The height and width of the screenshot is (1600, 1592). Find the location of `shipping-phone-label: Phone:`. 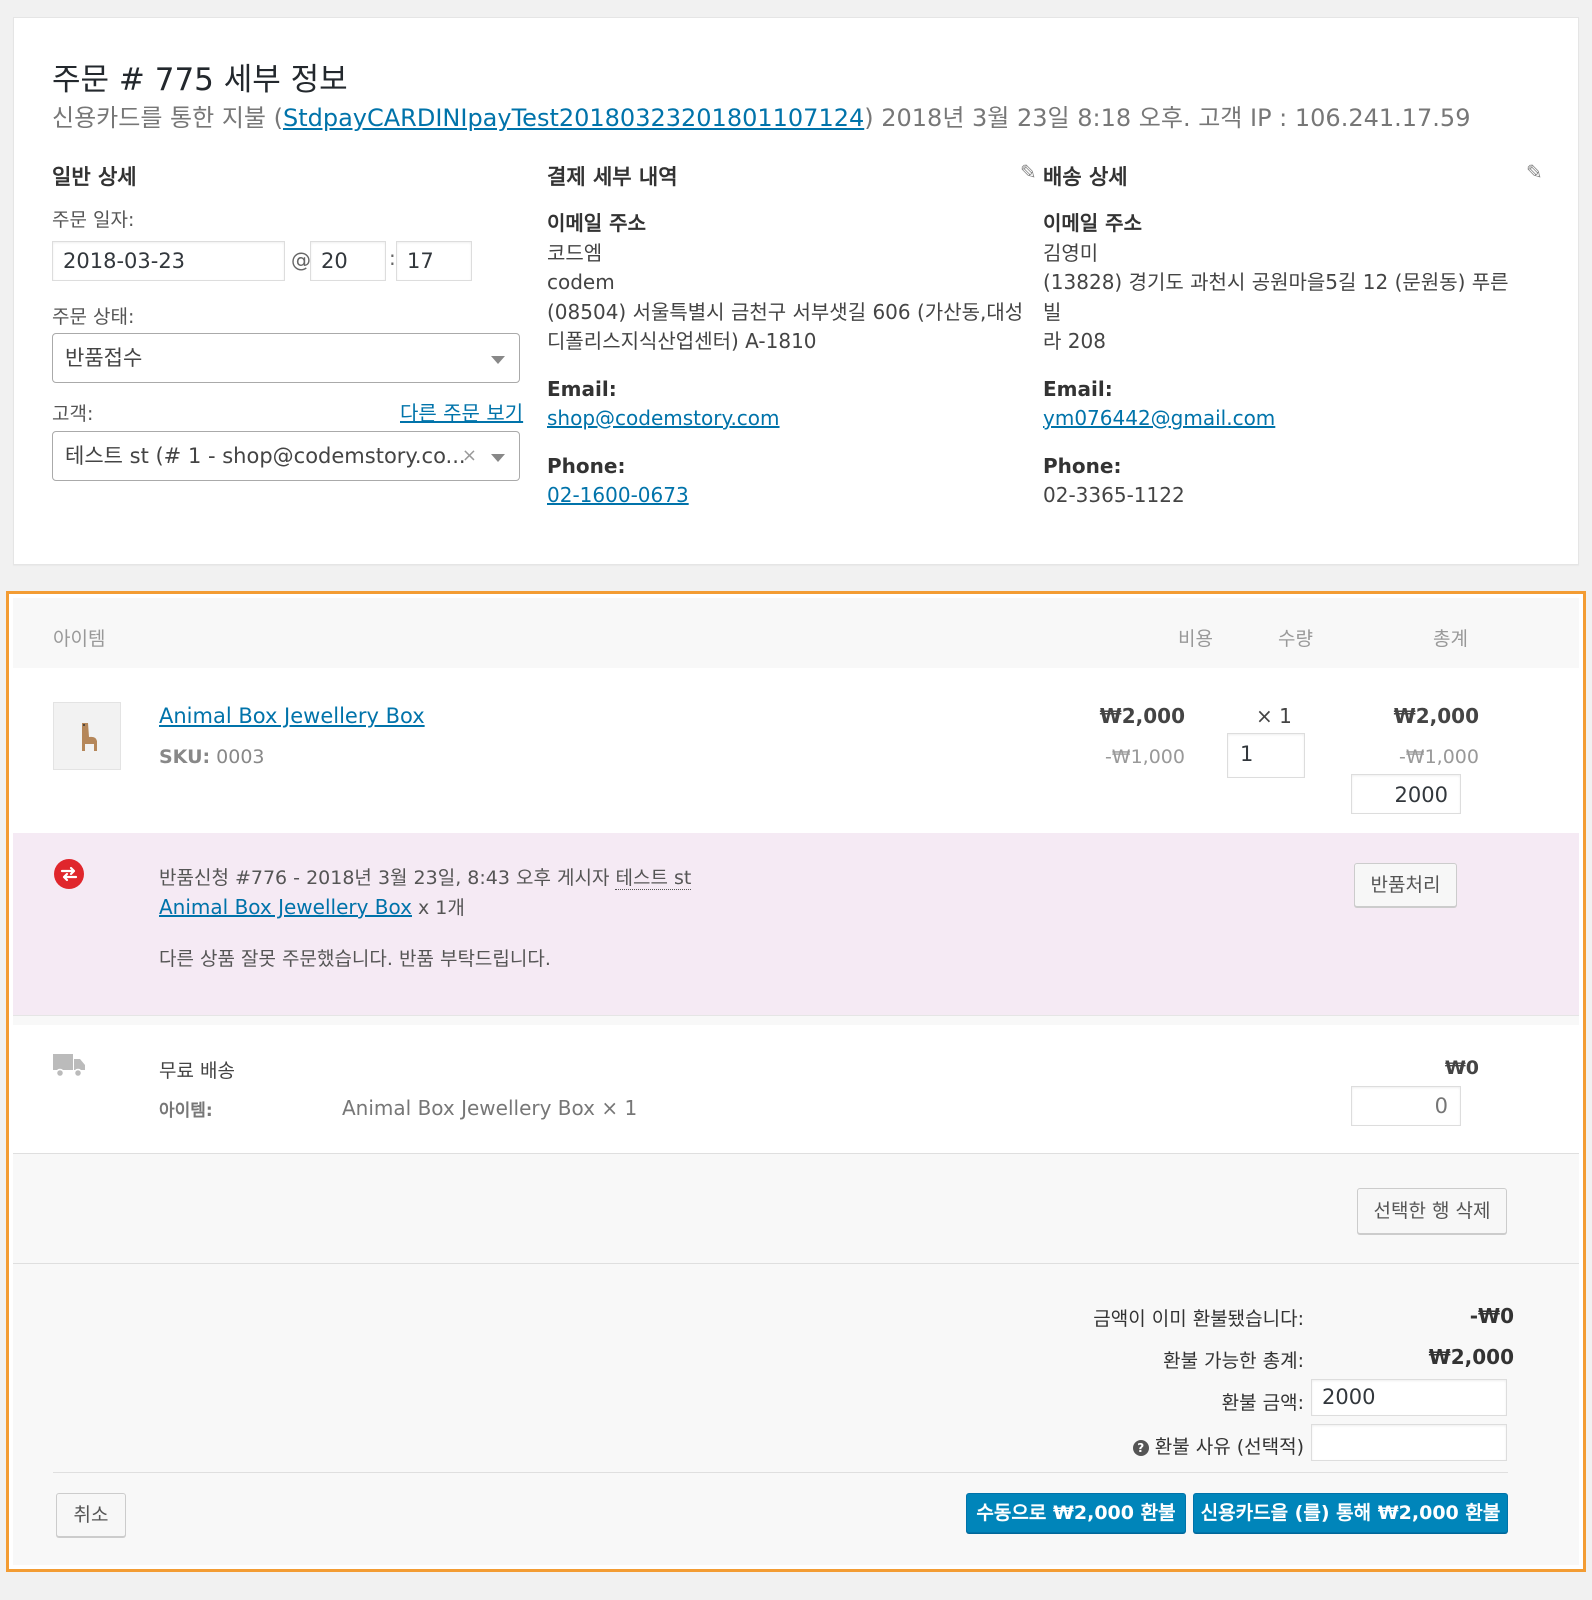

shipping-phone-label: Phone: is located at coordinates (1082, 465).